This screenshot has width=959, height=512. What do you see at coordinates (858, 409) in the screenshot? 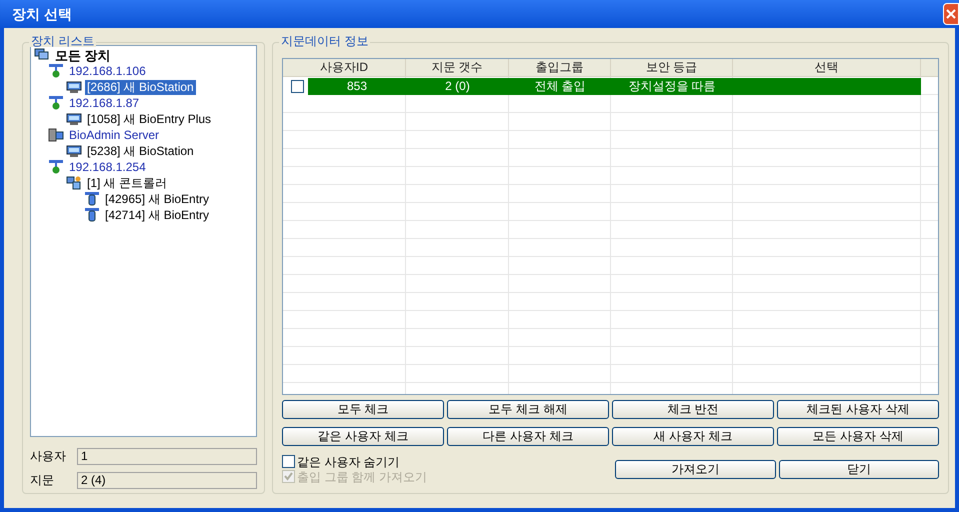
I see `action-button: 체크된 사용자 삭제` at bounding box center [858, 409].